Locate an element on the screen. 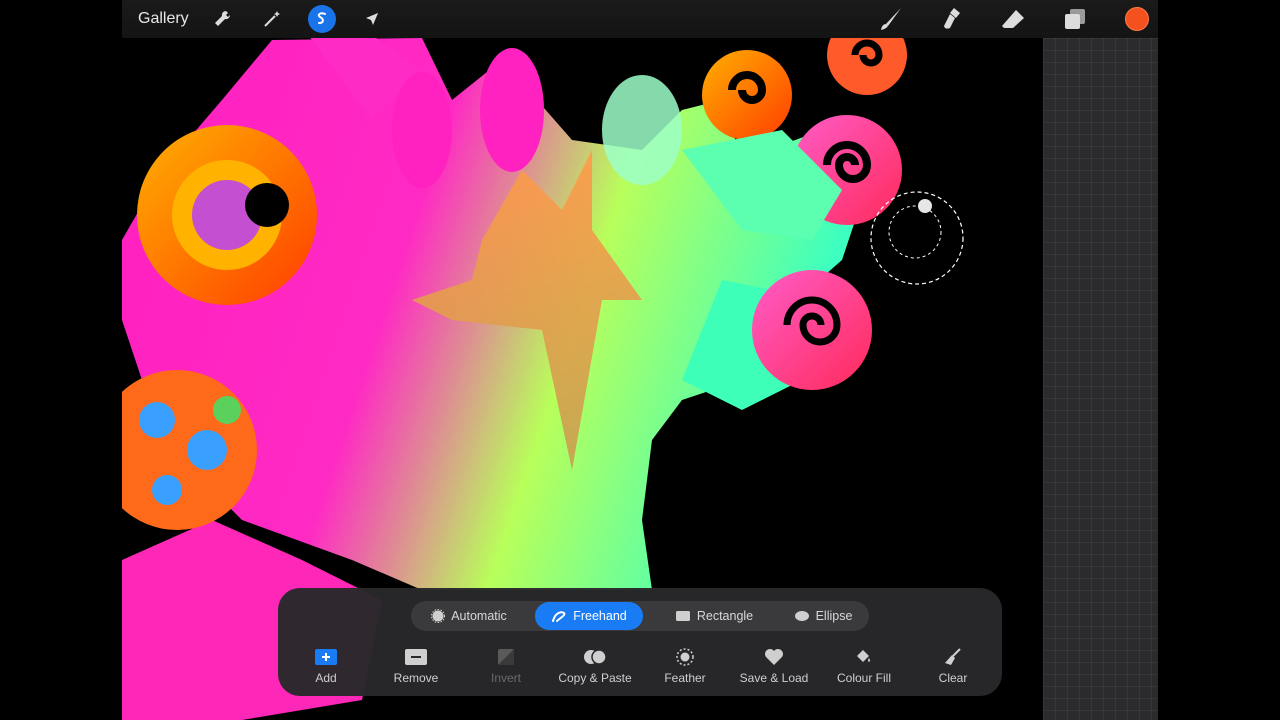  selection-icon is located at coordinates (322, 19).